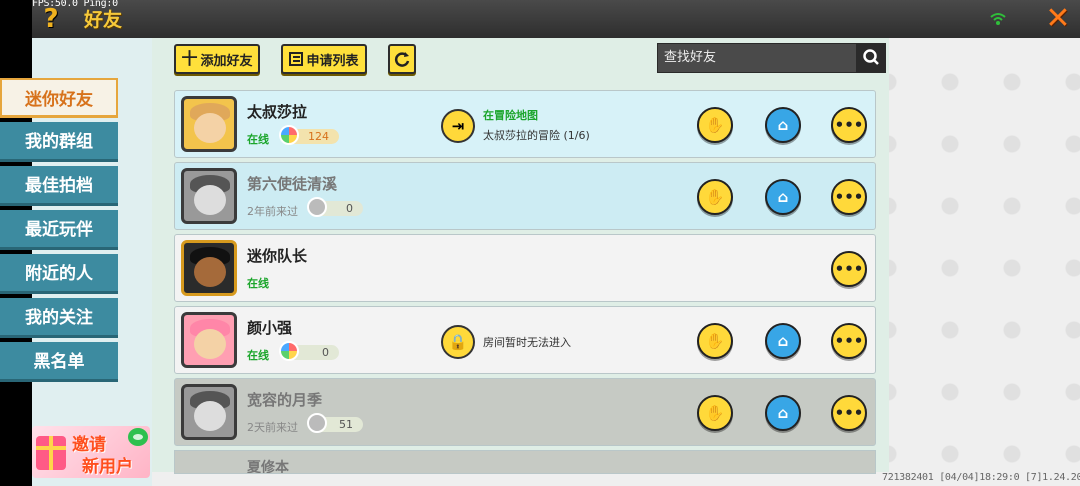 The image size is (1080, 486). Describe the element at coordinates (51, 453) in the screenshot. I see `gift-icon` at that location.